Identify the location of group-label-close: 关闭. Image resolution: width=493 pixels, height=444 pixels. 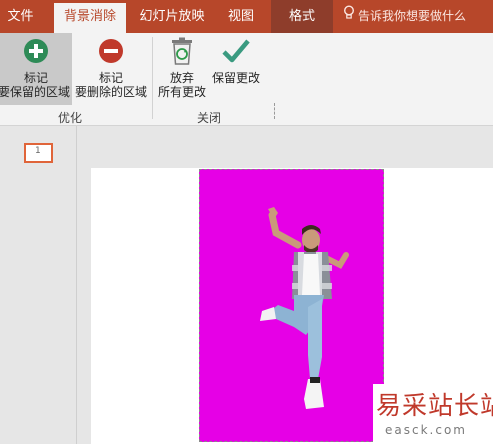
(209, 118).